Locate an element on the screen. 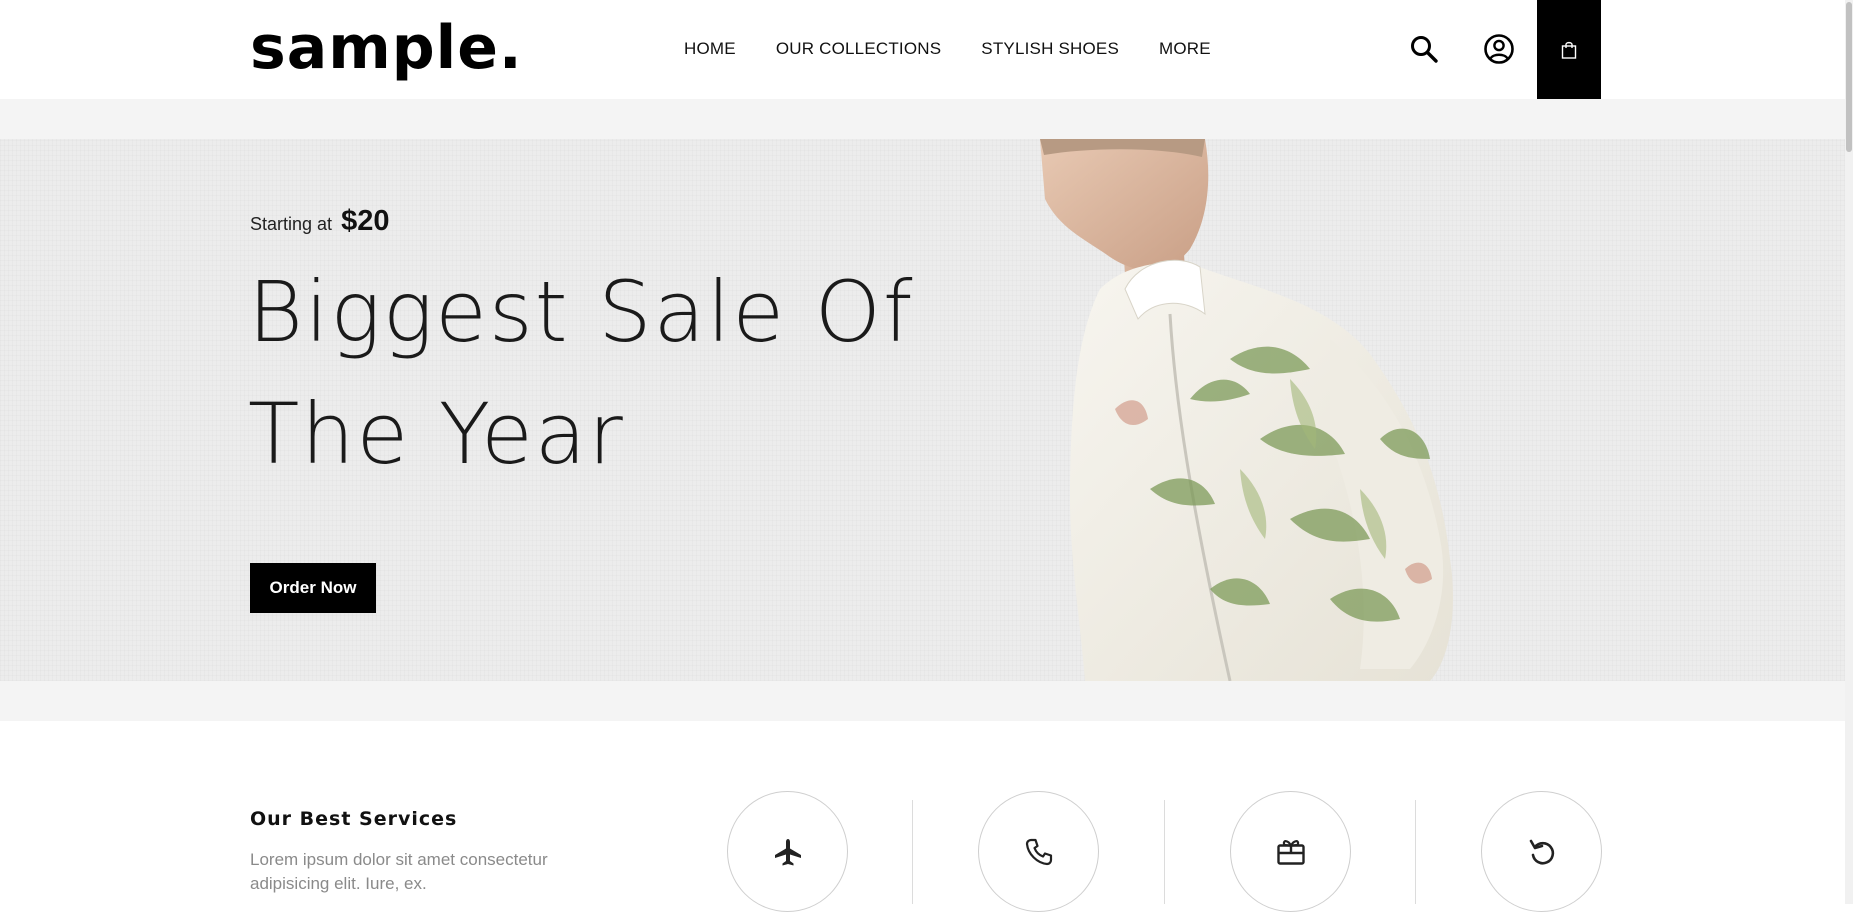 This screenshot has width=1853, height=912. phone-icon is located at coordinates (1038, 851).